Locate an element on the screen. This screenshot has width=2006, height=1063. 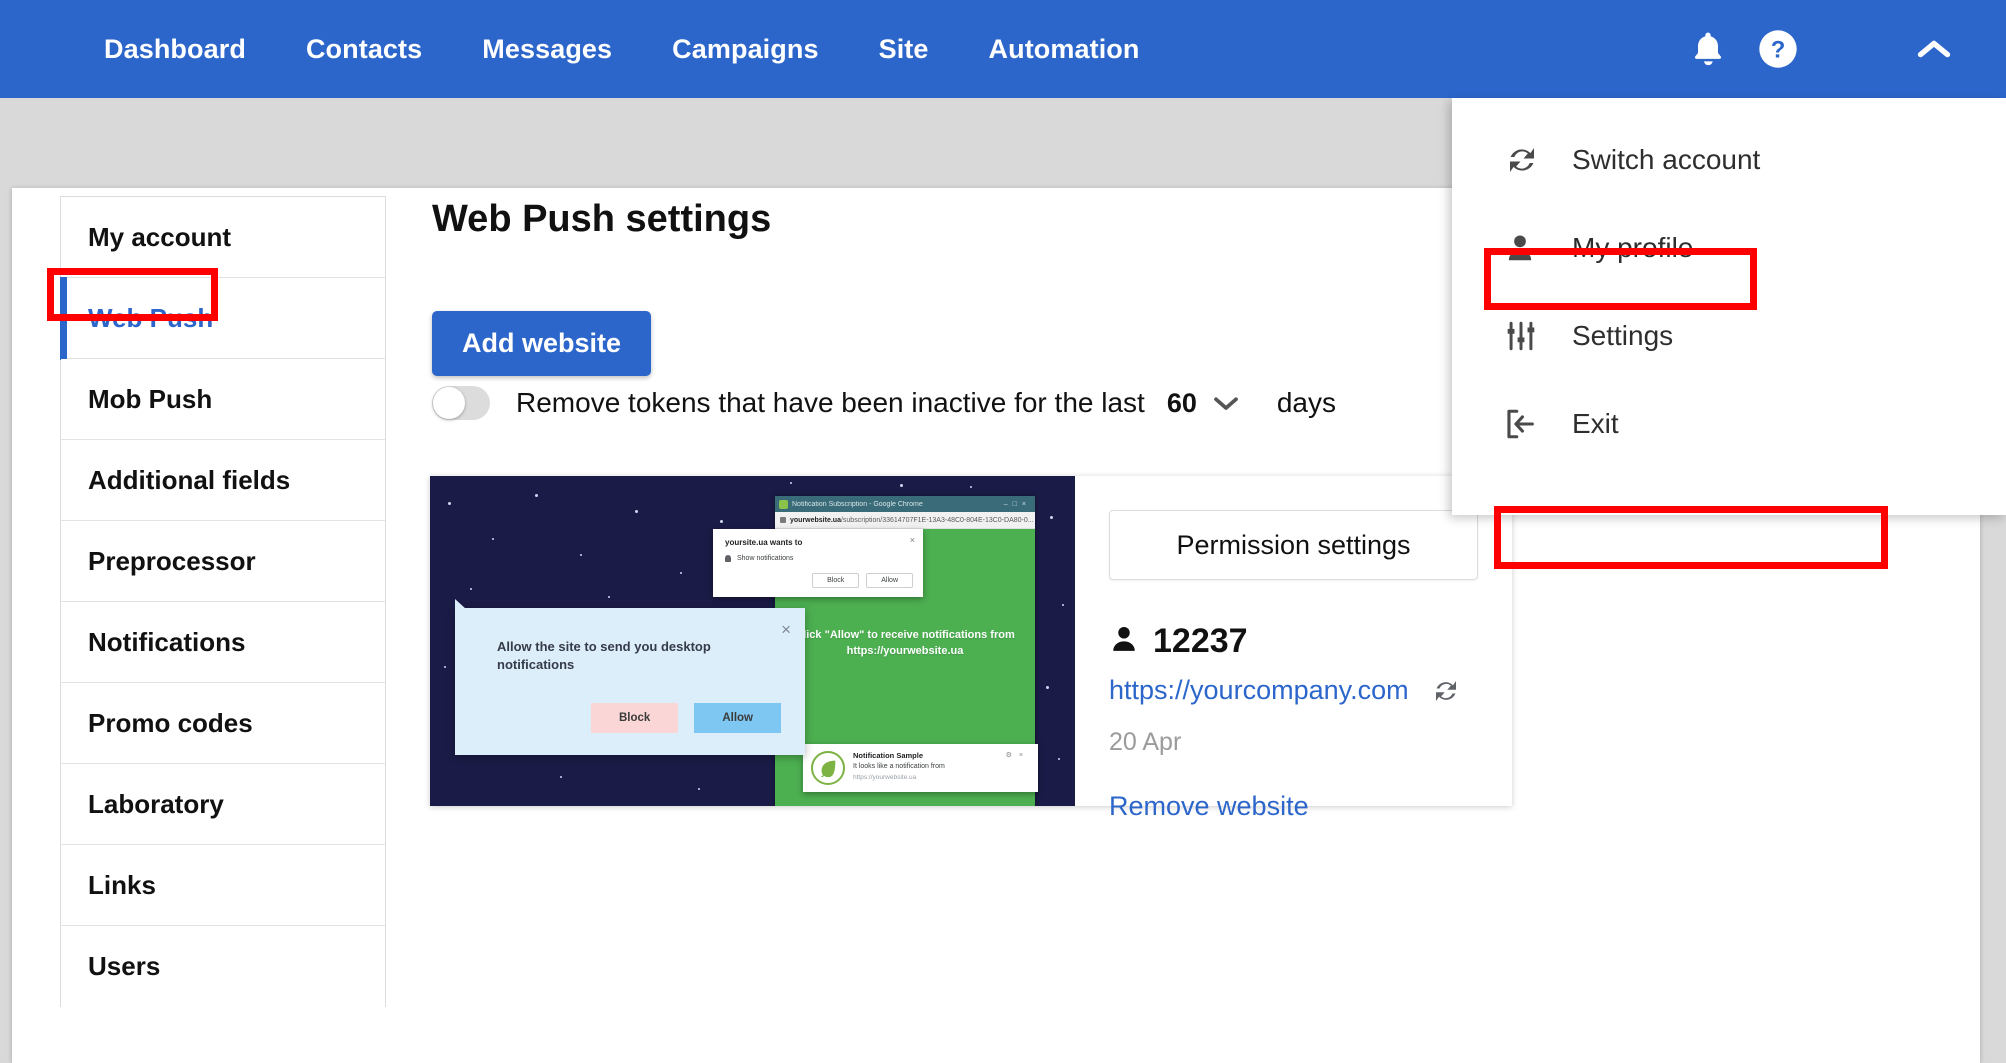
nav-item-messages: Messages is located at coordinates (547, 49).